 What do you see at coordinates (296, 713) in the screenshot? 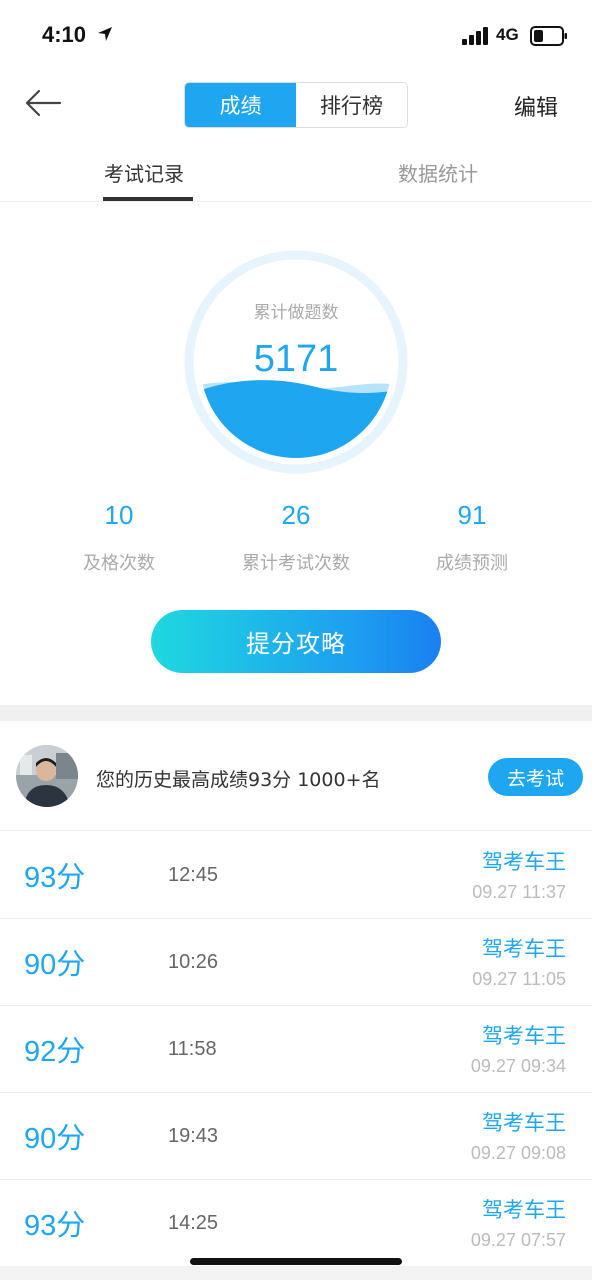
I see `section-divider` at bounding box center [296, 713].